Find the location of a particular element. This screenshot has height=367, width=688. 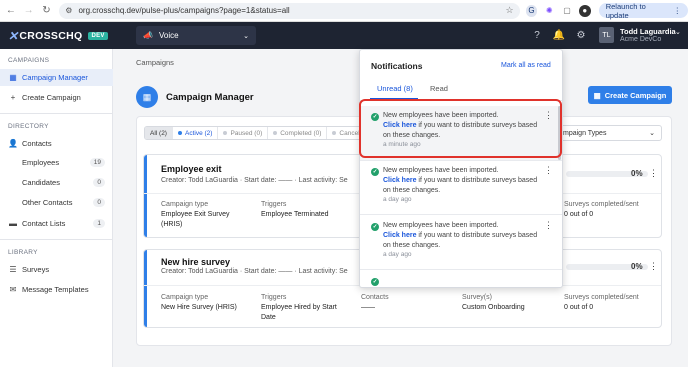

product-selector: 📣 Voice ⌄ is located at coordinates (196, 35).